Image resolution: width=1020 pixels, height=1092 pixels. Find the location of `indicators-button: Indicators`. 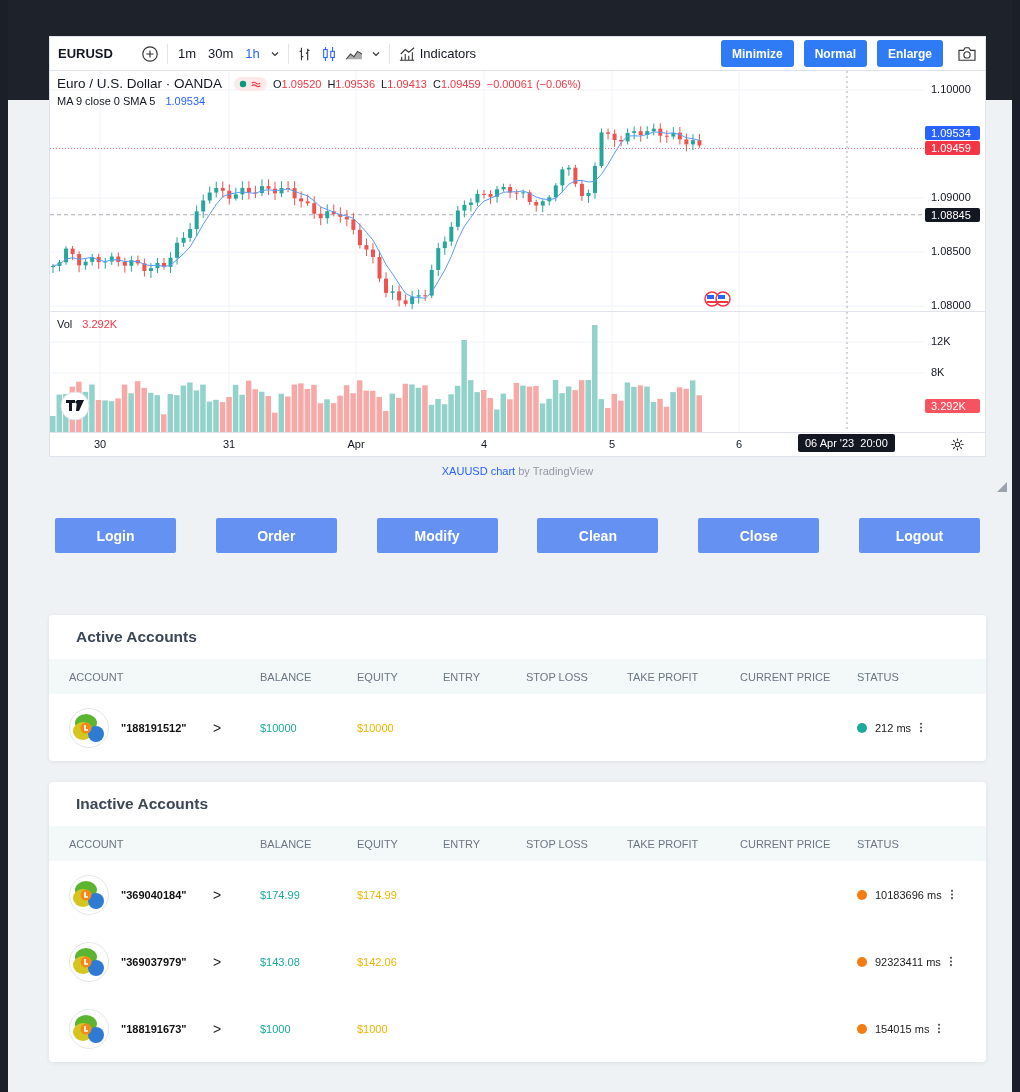

indicators-button: Indicators is located at coordinates (437, 53).